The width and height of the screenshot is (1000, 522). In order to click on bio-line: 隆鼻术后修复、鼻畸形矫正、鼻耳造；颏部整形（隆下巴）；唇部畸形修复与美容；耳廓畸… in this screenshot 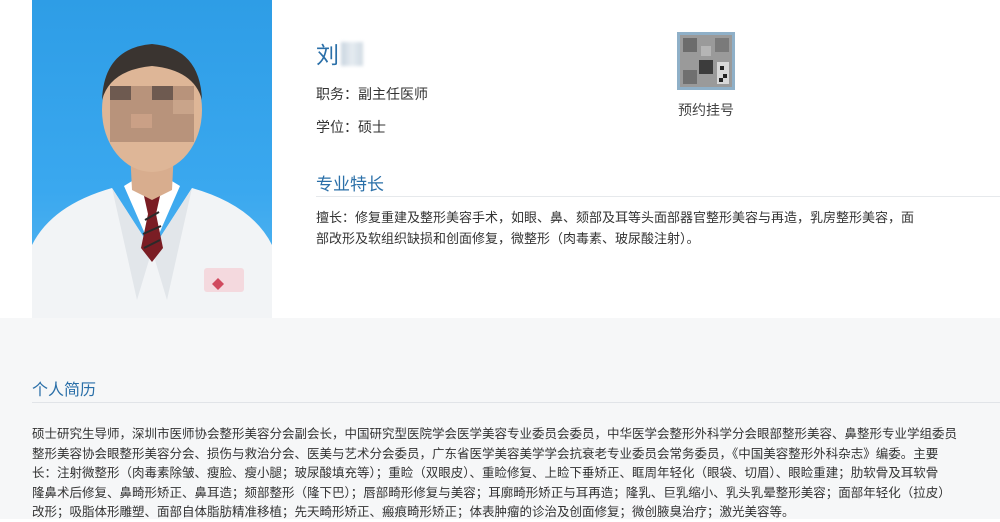, I will do `click(491, 492)`.